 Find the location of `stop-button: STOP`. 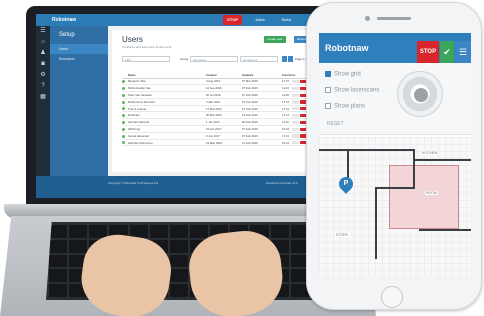

stop-button: STOP is located at coordinates (232, 20).